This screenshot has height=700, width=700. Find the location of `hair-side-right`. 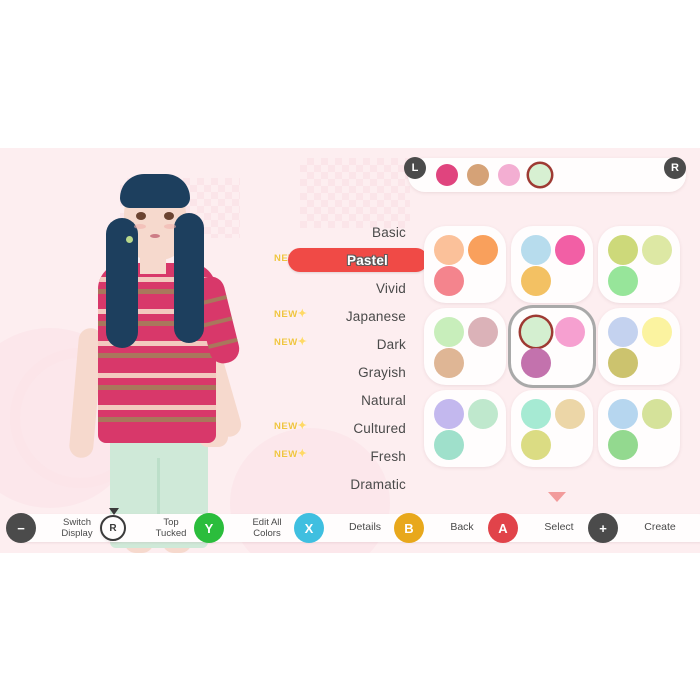

hair-side-right is located at coordinates (189, 278).